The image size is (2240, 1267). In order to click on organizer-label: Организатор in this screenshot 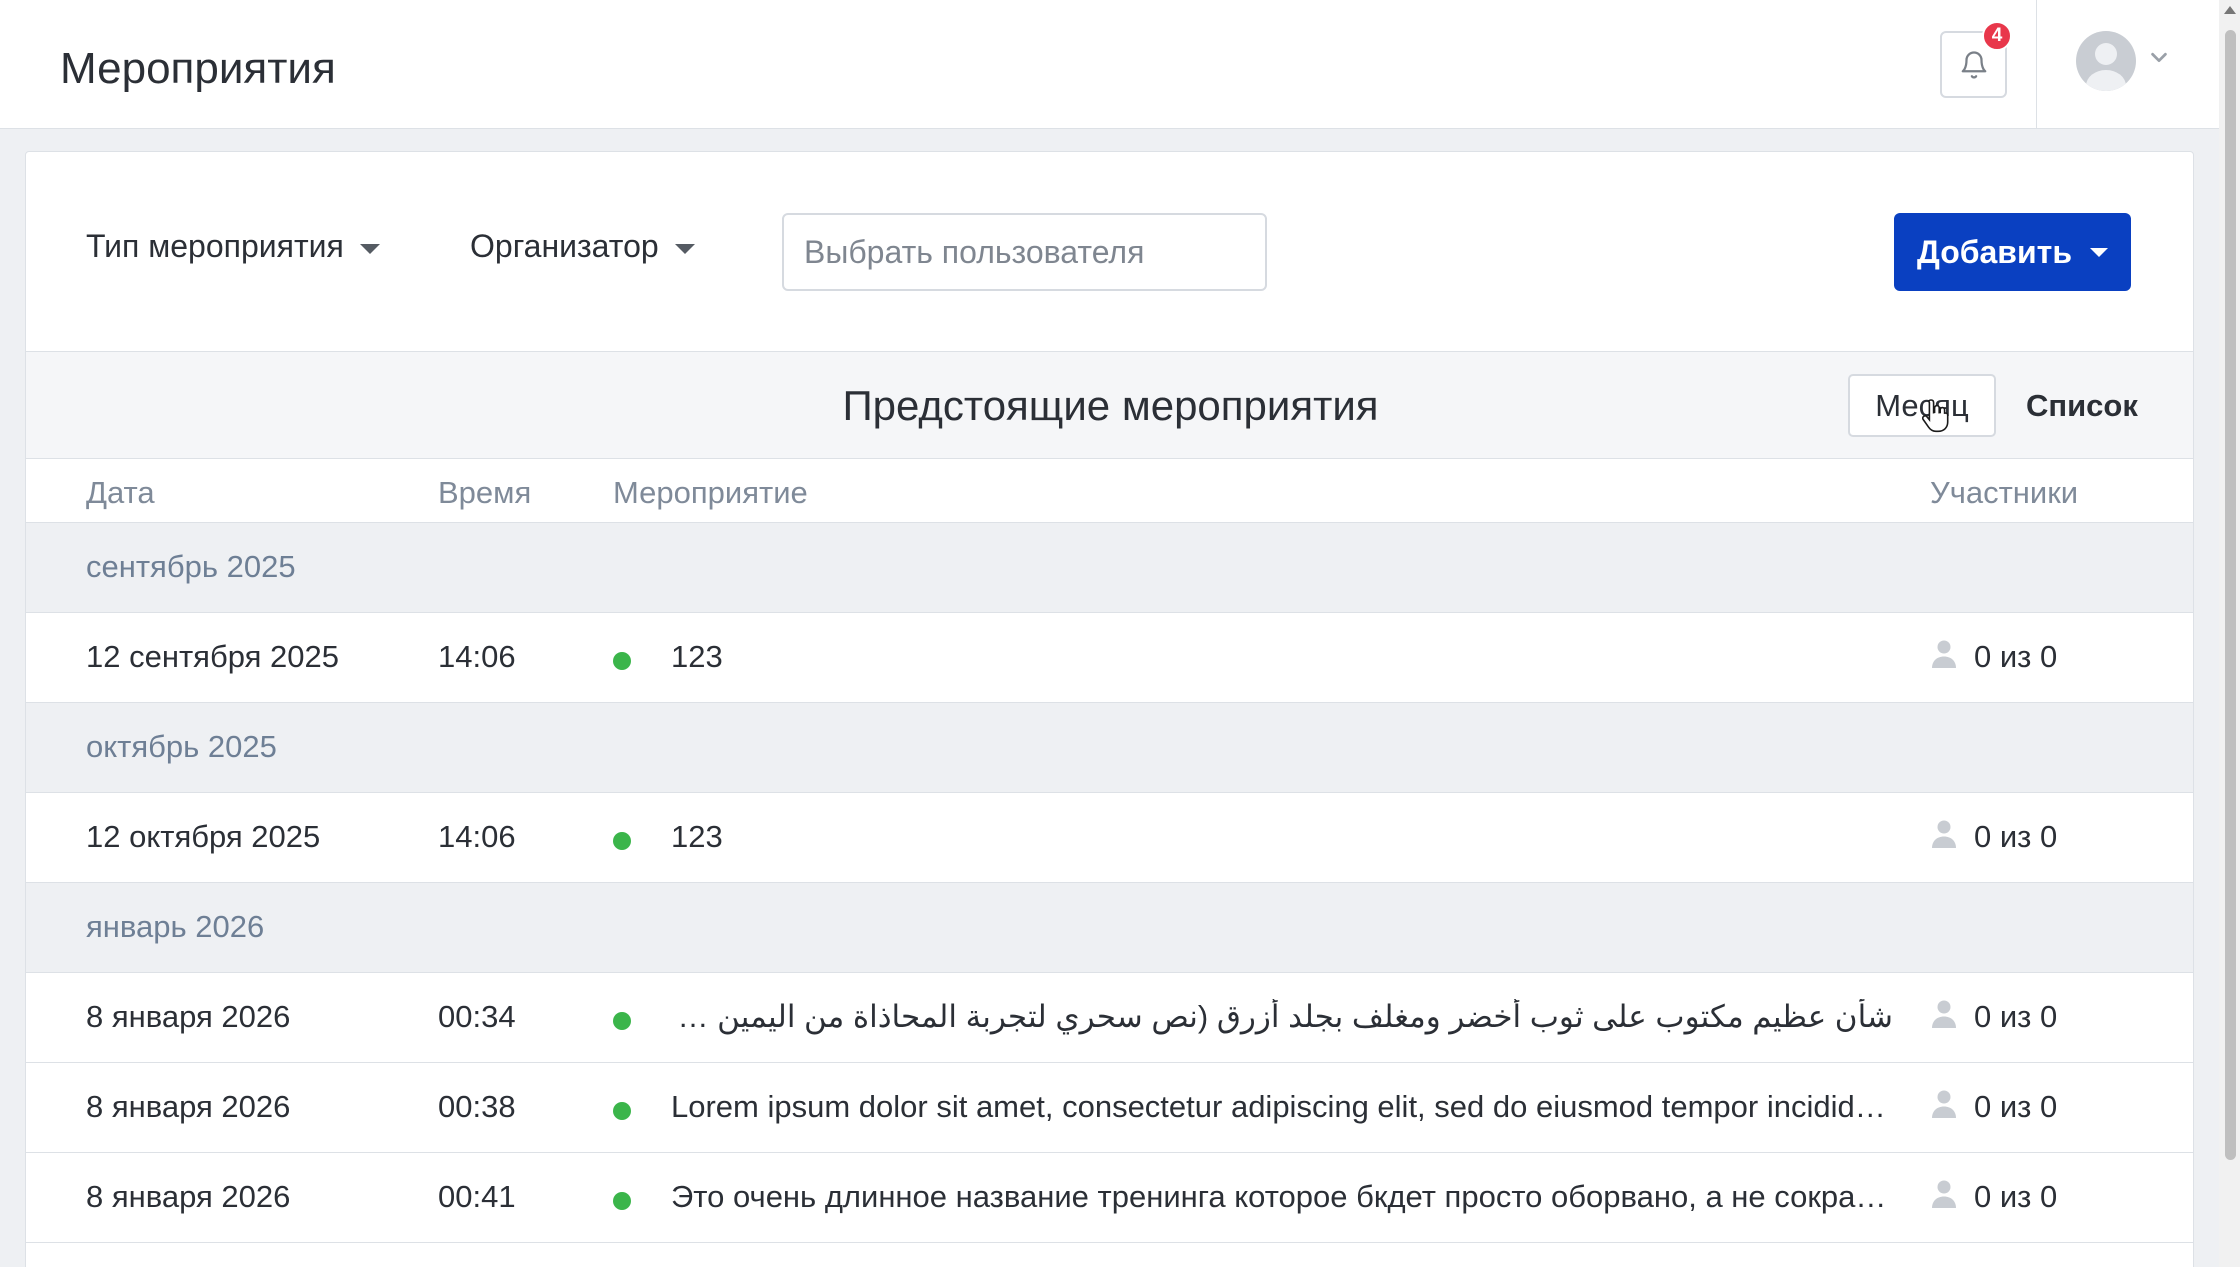, I will do `click(564, 246)`.